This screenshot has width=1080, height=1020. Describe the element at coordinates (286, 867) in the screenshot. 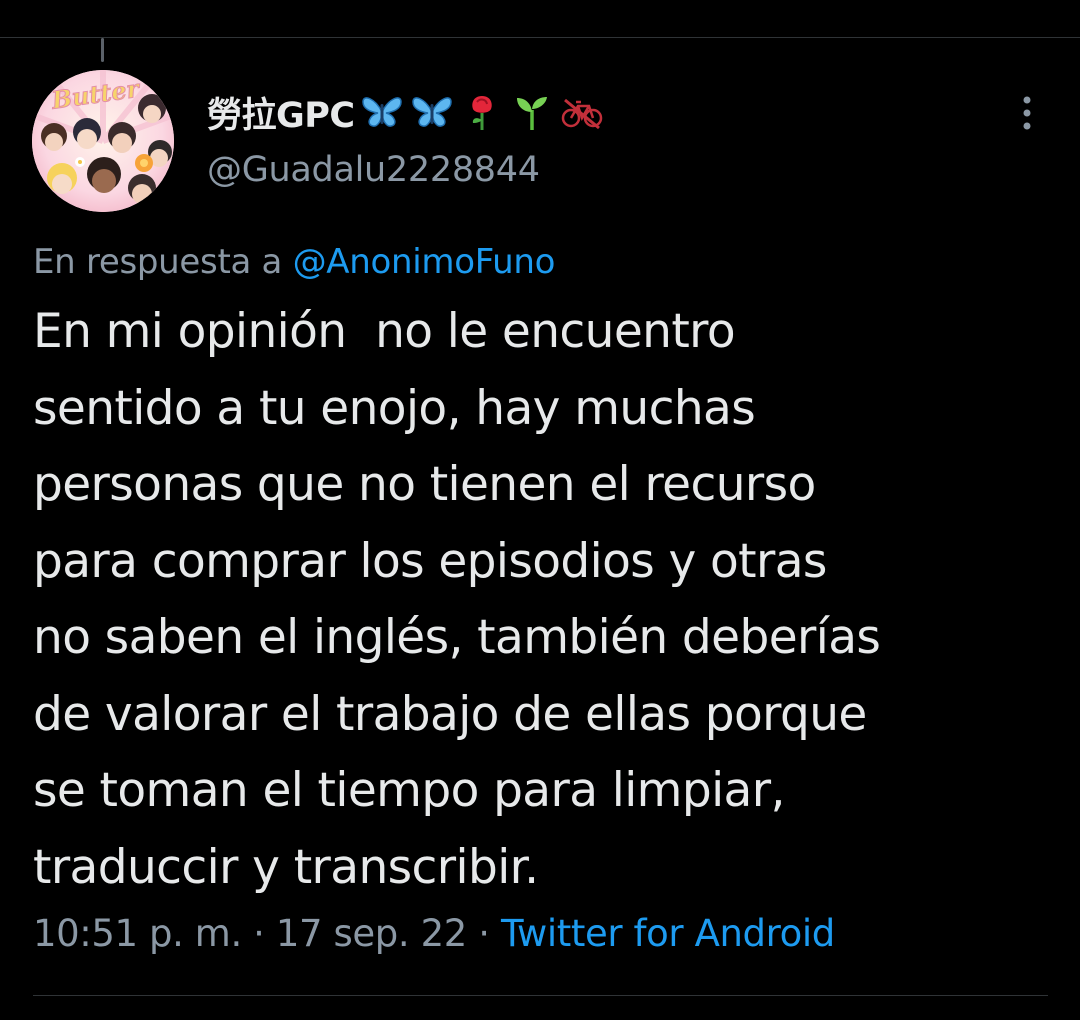

I see `tweet-text-line: traduccir y transcribir.` at that location.